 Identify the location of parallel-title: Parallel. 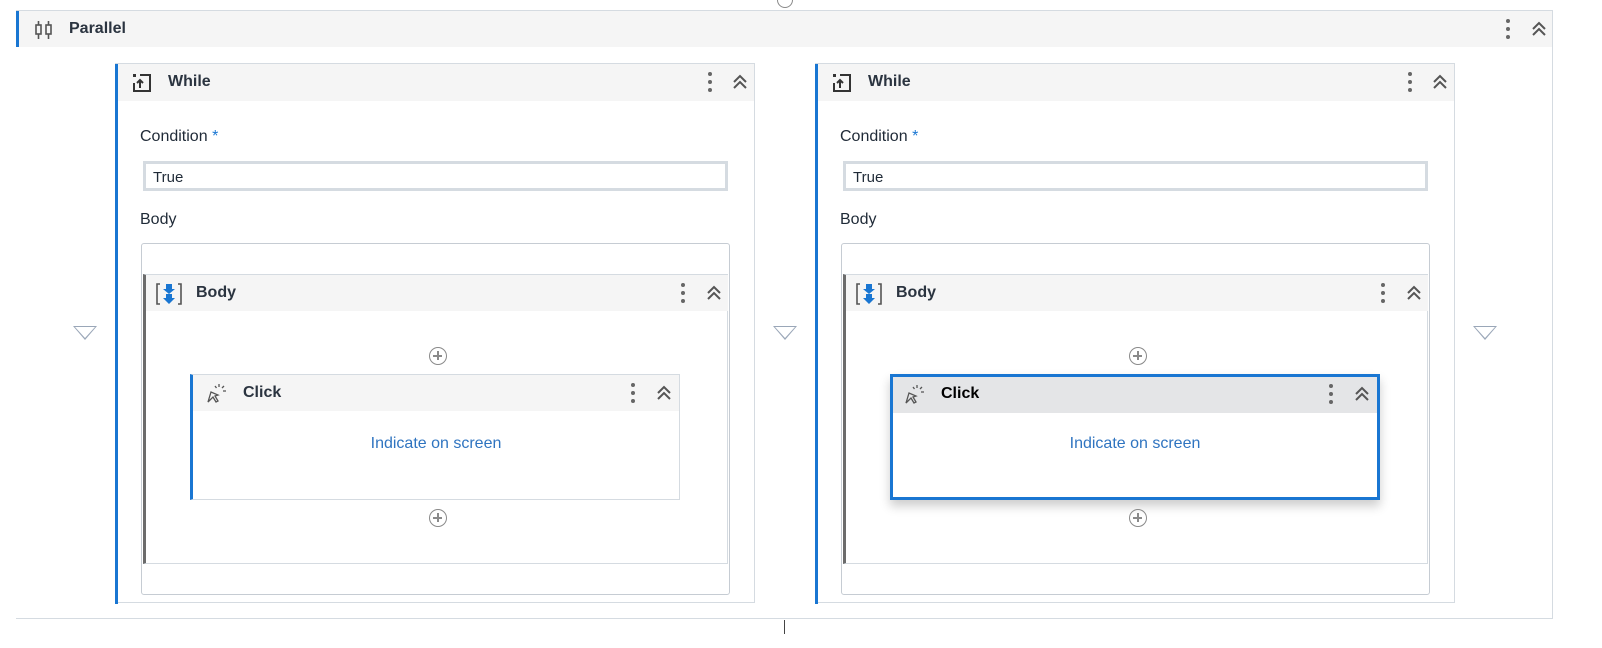
(97, 28).